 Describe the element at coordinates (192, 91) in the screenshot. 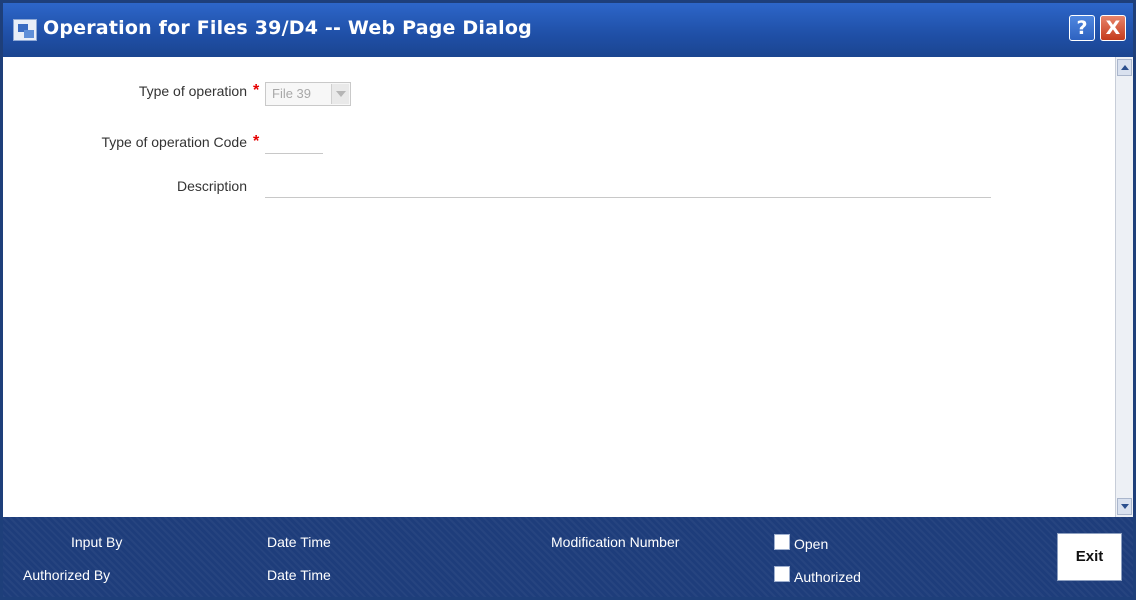

I see `type-of-operation-label: Type of operation` at that location.